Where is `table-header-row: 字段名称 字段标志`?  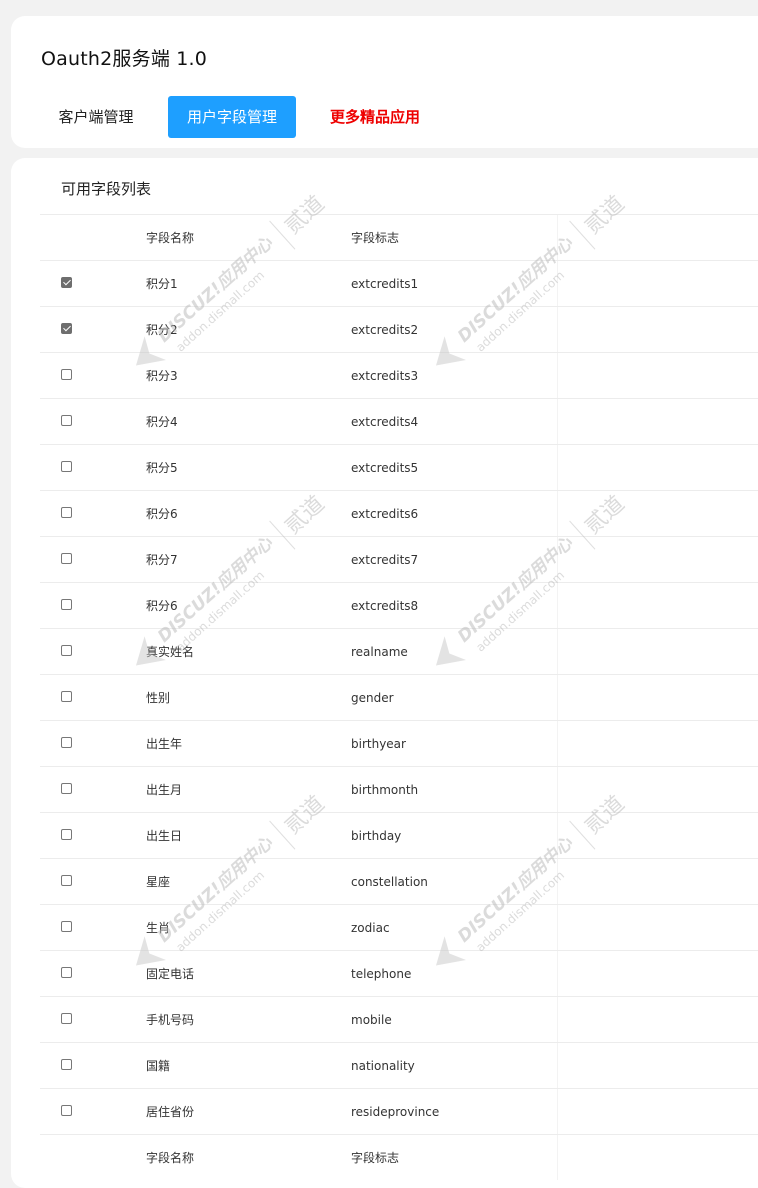
table-header-row: 字段名称 字段标志 is located at coordinates (399, 237).